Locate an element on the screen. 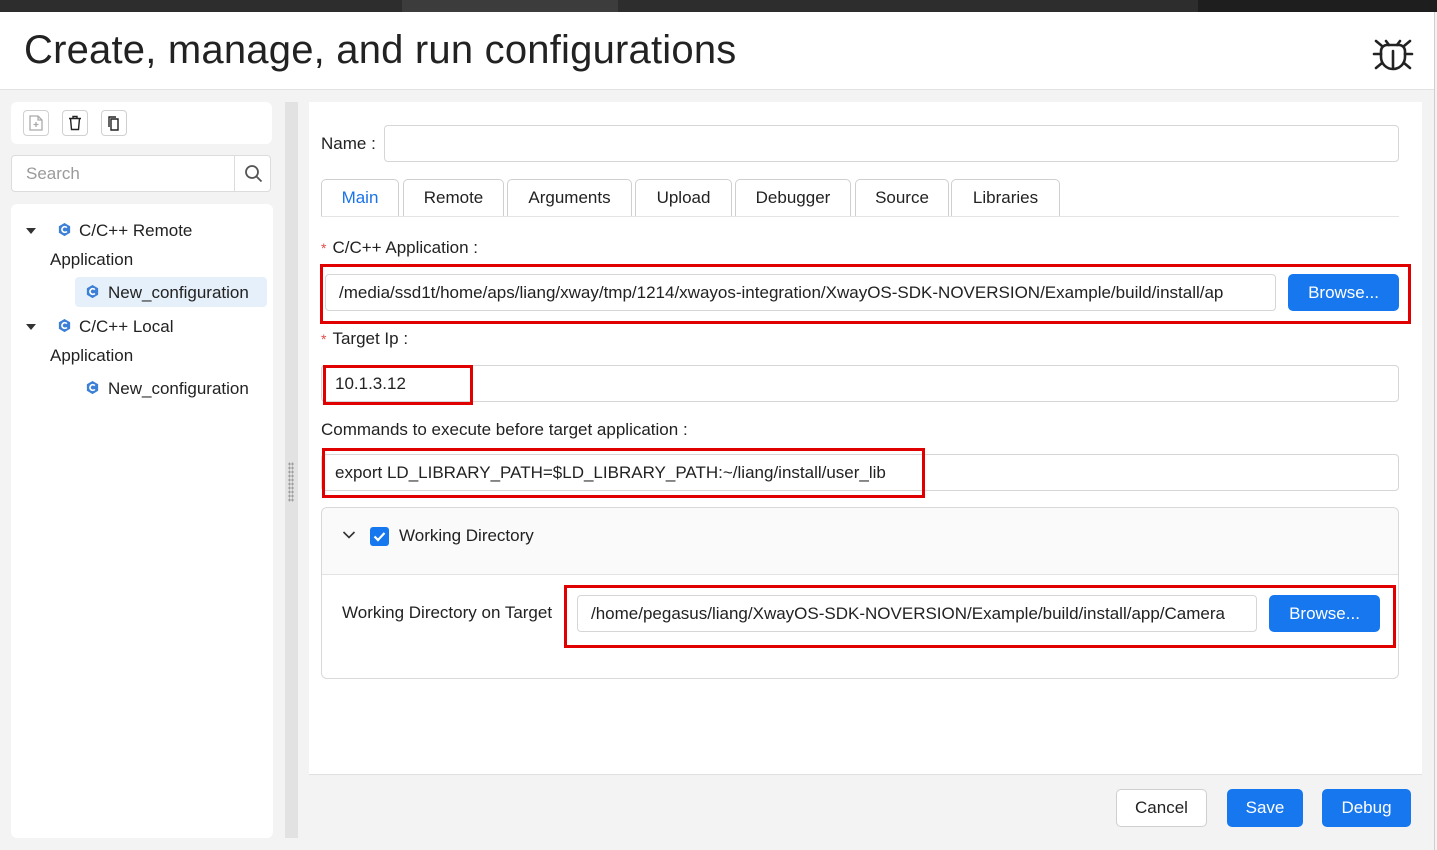 The height and width of the screenshot is (850, 1437). title-bar-strip is located at coordinates (718, 6).